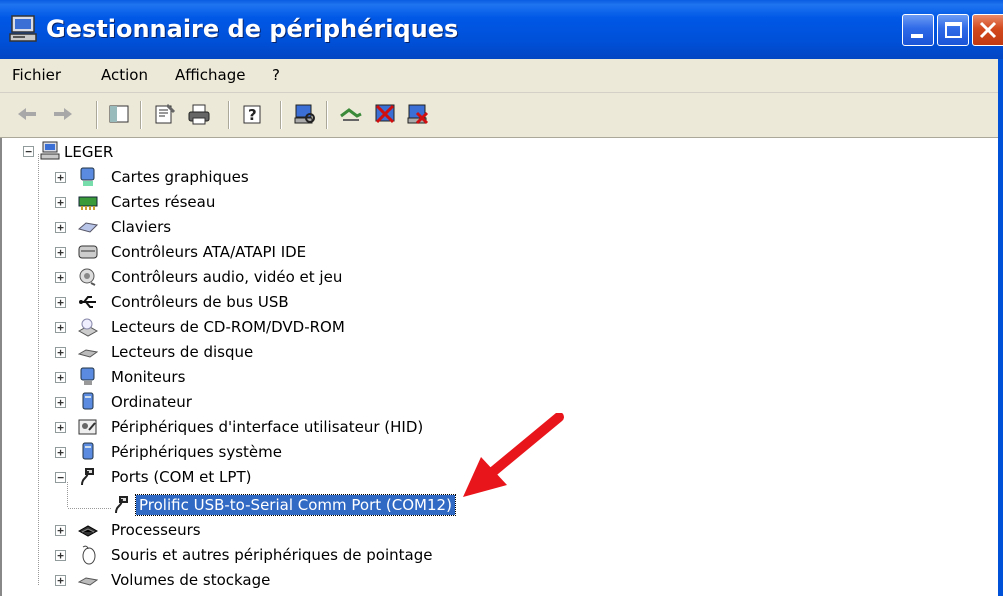 This screenshot has width=1003, height=596. I want to click on tree-item-controleurs-audio: + Contrôleurs audio, vidéo et jeu, so click(202, 277).